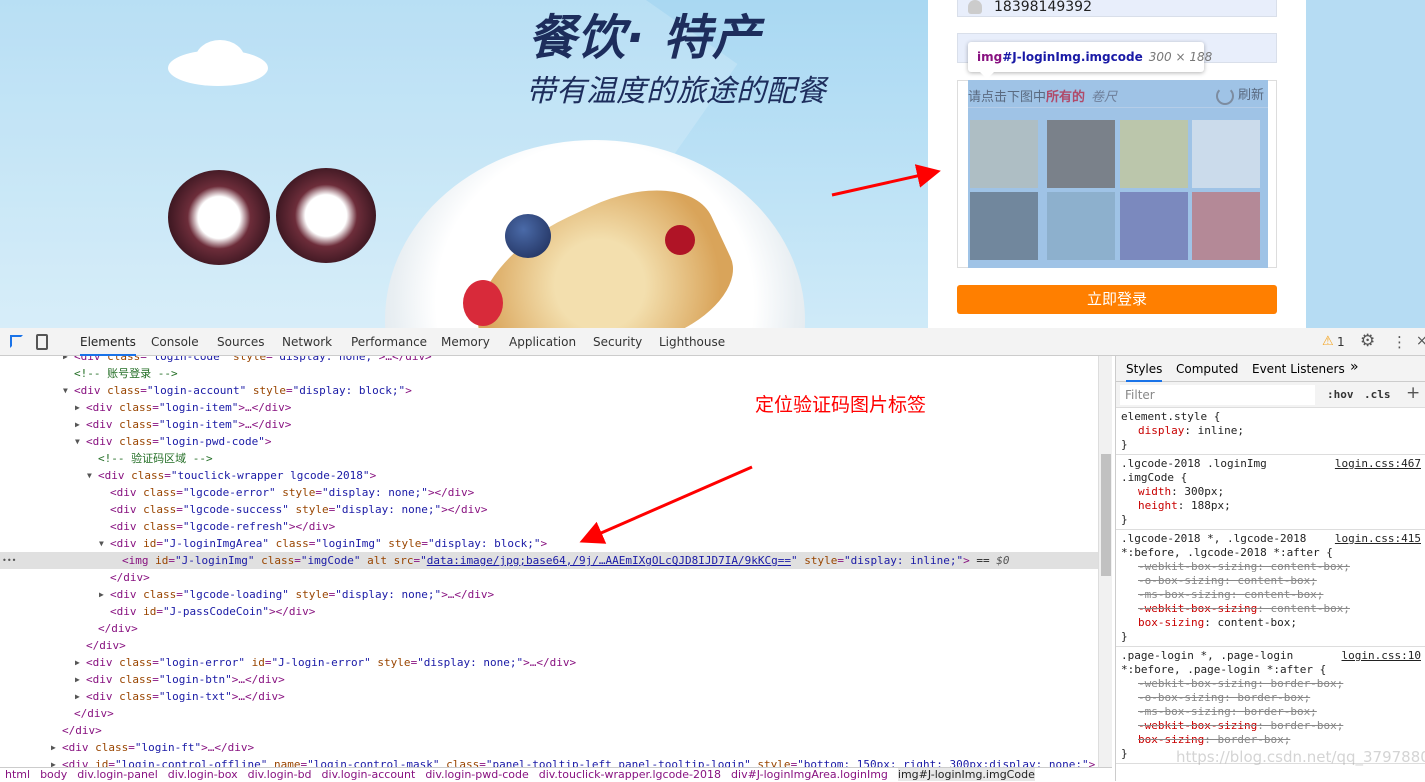 This screenshot has height=782, width=1425. I want to click on annotation-arrows, so click(760, 354).